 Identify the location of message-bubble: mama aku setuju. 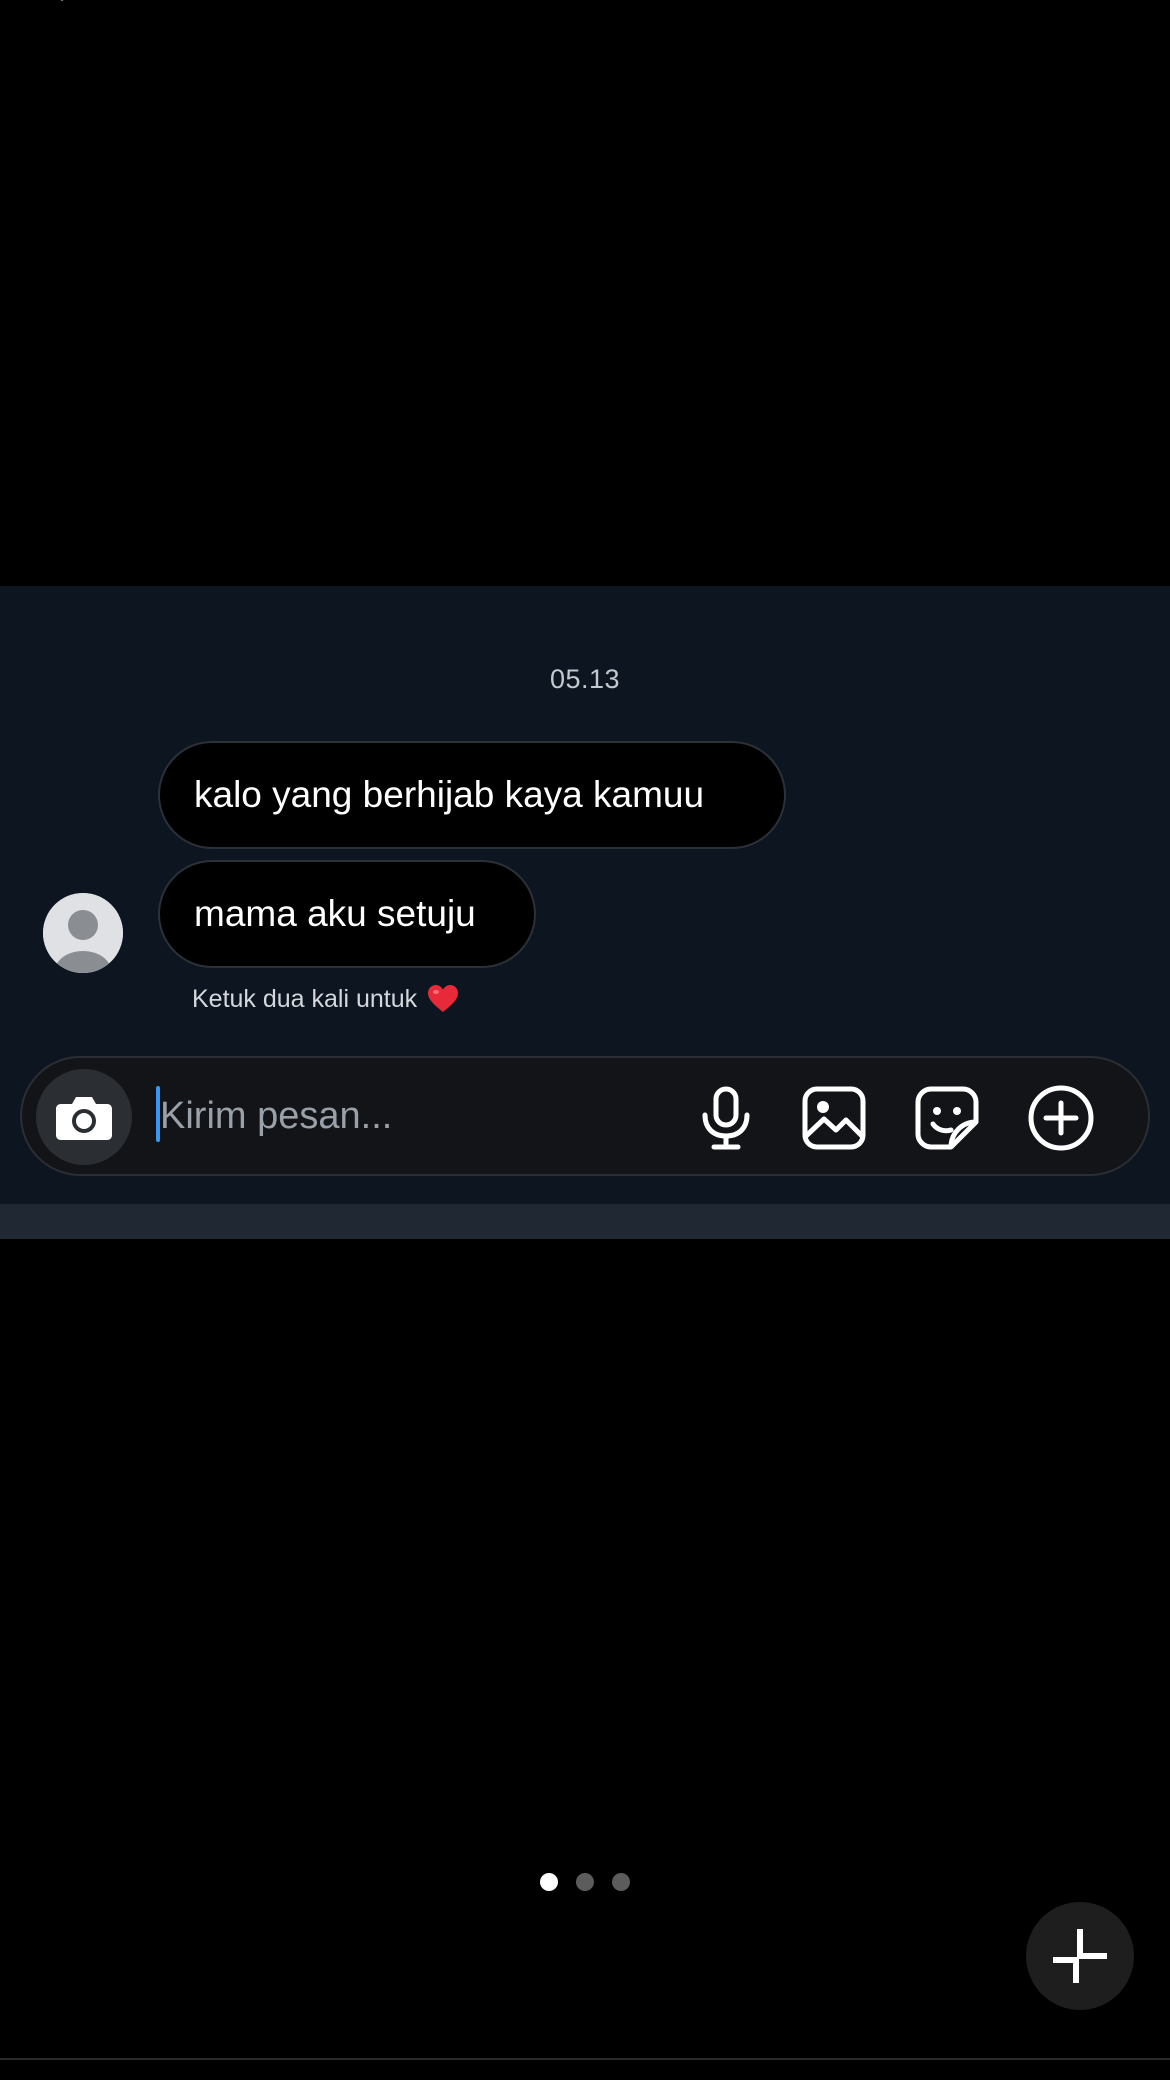
(347, 914).